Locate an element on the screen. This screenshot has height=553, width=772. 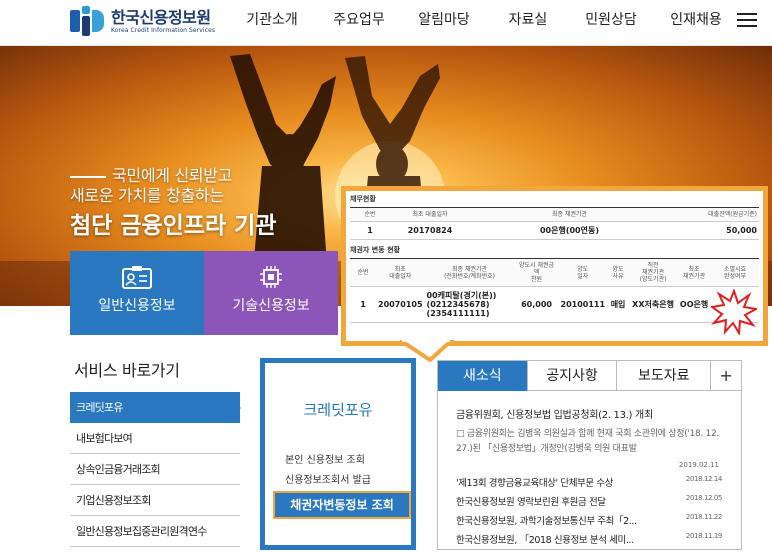
tile-tech-credit-label: 기술신용정보 is located at coordinates (271, 306).